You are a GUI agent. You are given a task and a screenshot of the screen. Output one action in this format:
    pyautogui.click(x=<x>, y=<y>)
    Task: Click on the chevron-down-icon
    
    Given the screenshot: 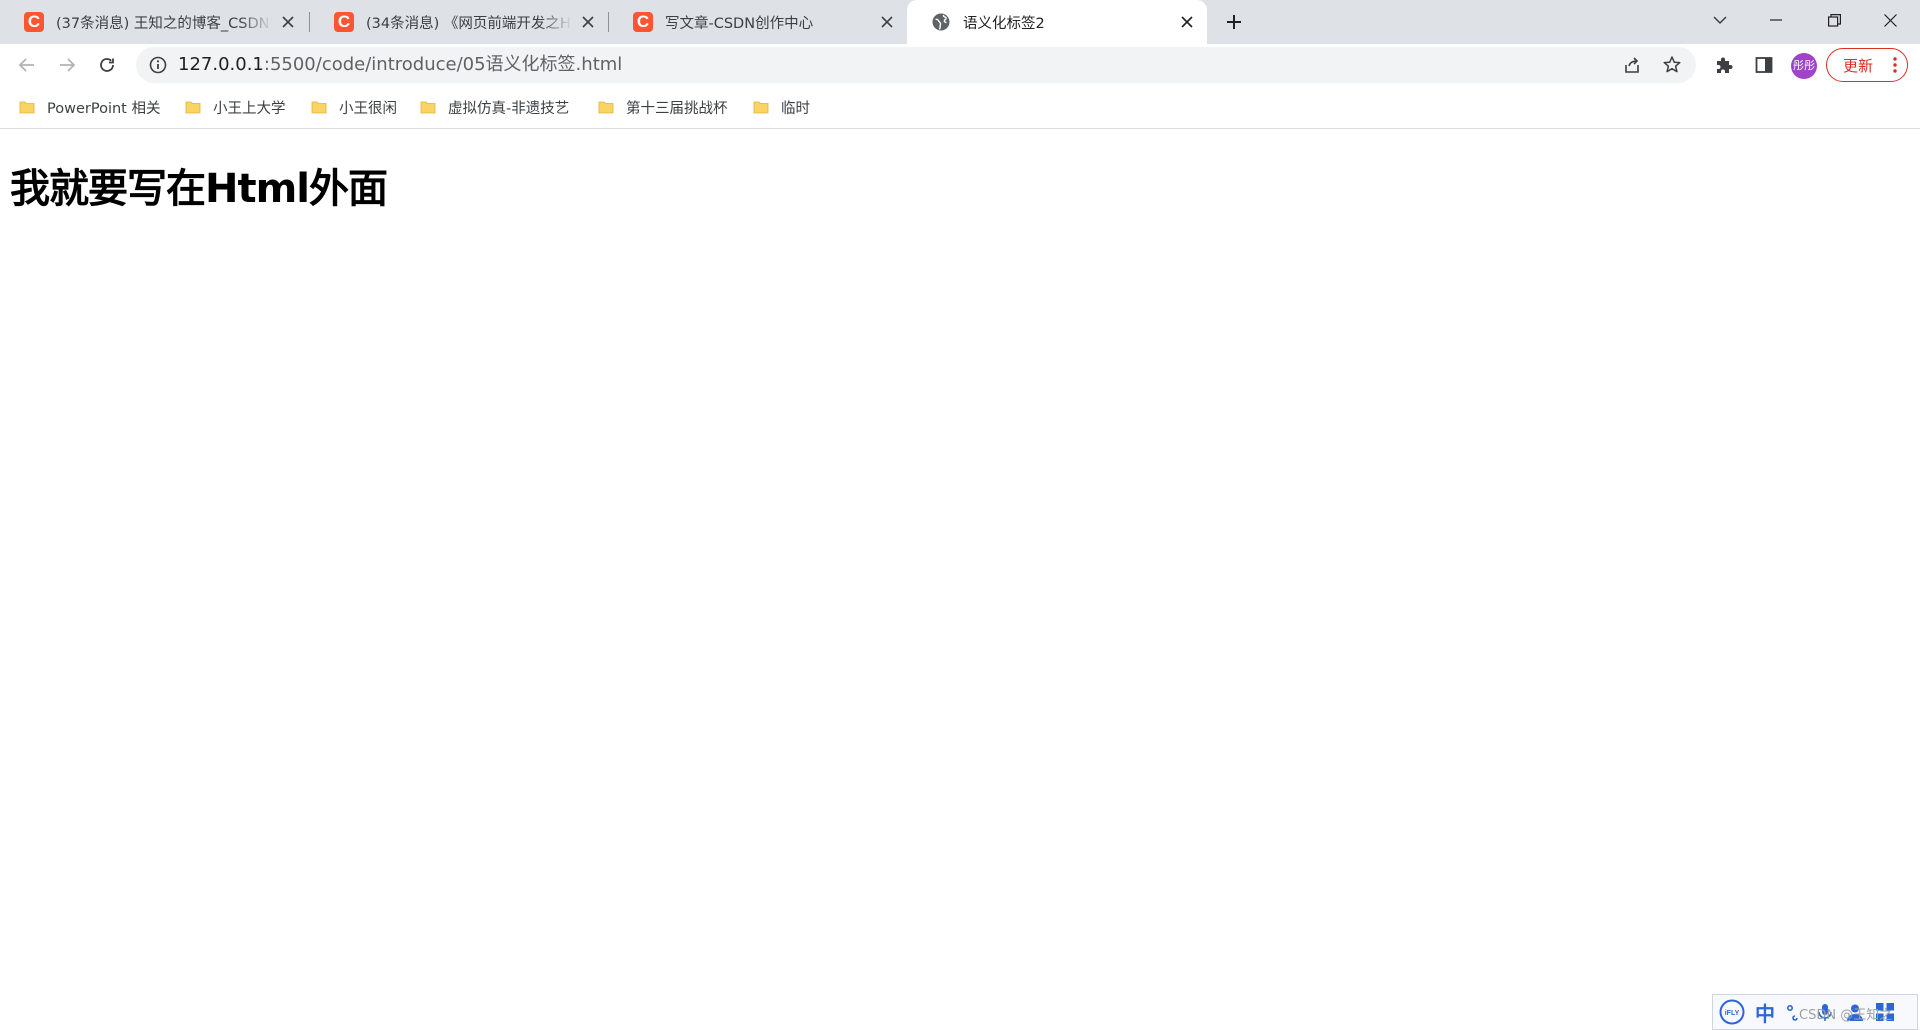 What is the action you would take?
    pyautogui.click(x=1720, y=20)
    